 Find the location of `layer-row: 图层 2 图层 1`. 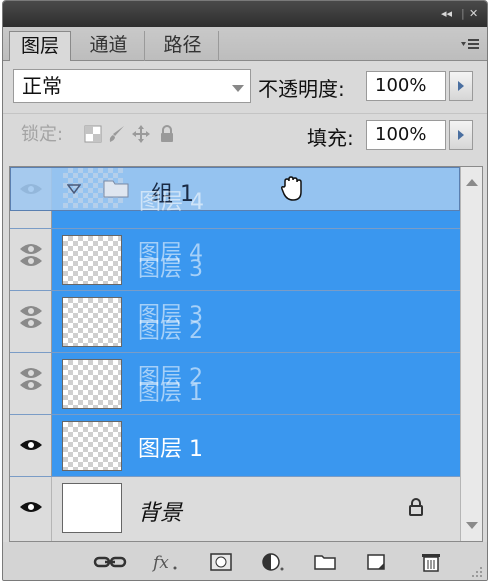

layer-row: 图层 2 图层 1 is located at coordinates (235, 384).